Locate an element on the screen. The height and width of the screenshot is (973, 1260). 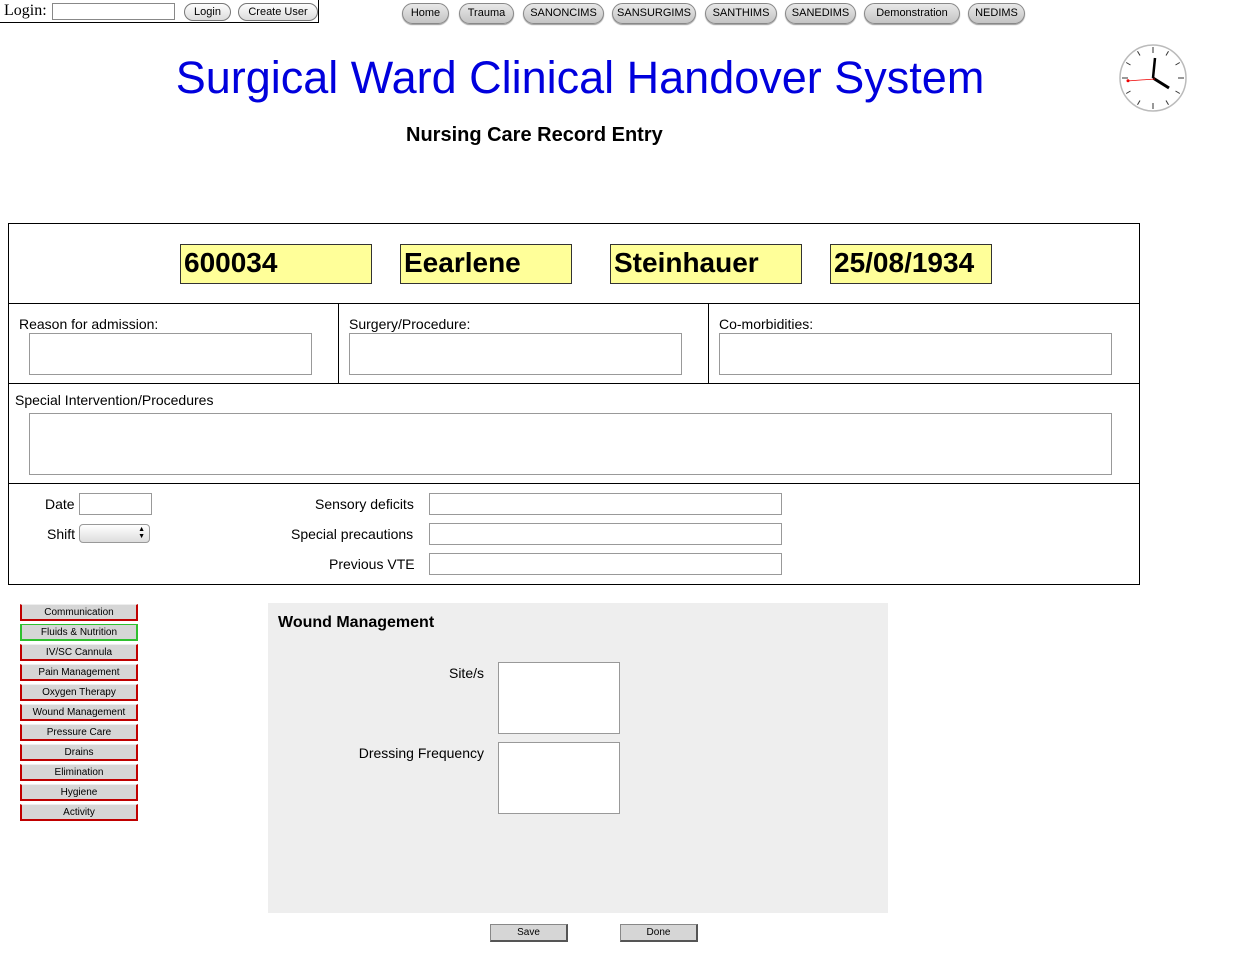
menu-fluids-nutrition: Fluids & Nutrition is located at coordinates (79, 632).